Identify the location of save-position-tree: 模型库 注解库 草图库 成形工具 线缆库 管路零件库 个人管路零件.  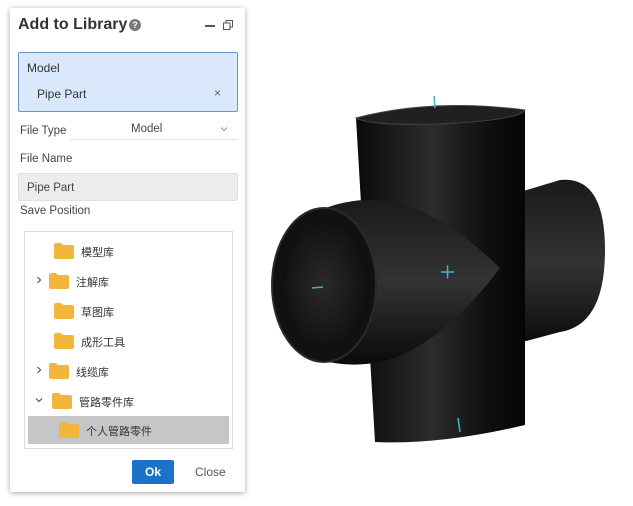
(128, 340).